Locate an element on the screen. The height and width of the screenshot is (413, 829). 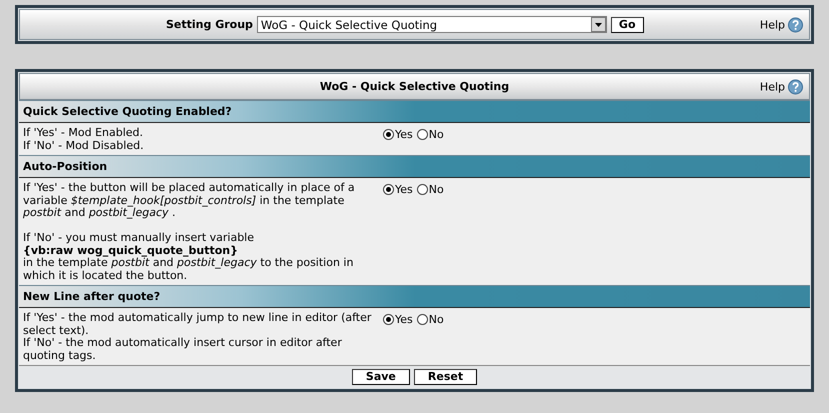
setting-group-label: Setting Group is located at coordinates (209, 24).